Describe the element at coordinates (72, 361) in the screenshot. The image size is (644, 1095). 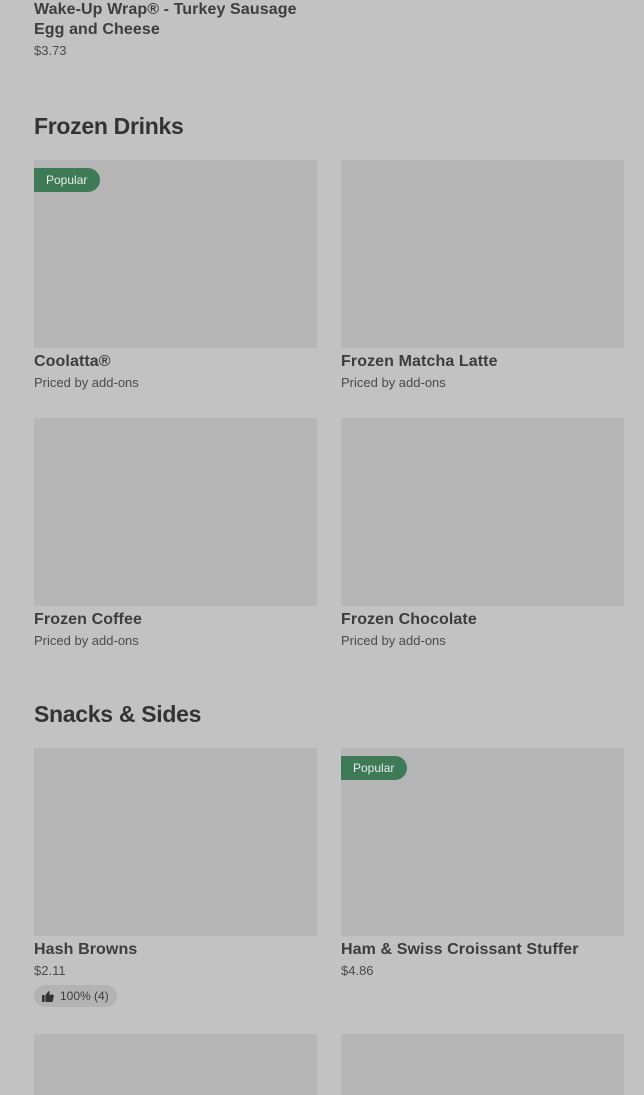
I see `item-name: Coolatta®` at that location.